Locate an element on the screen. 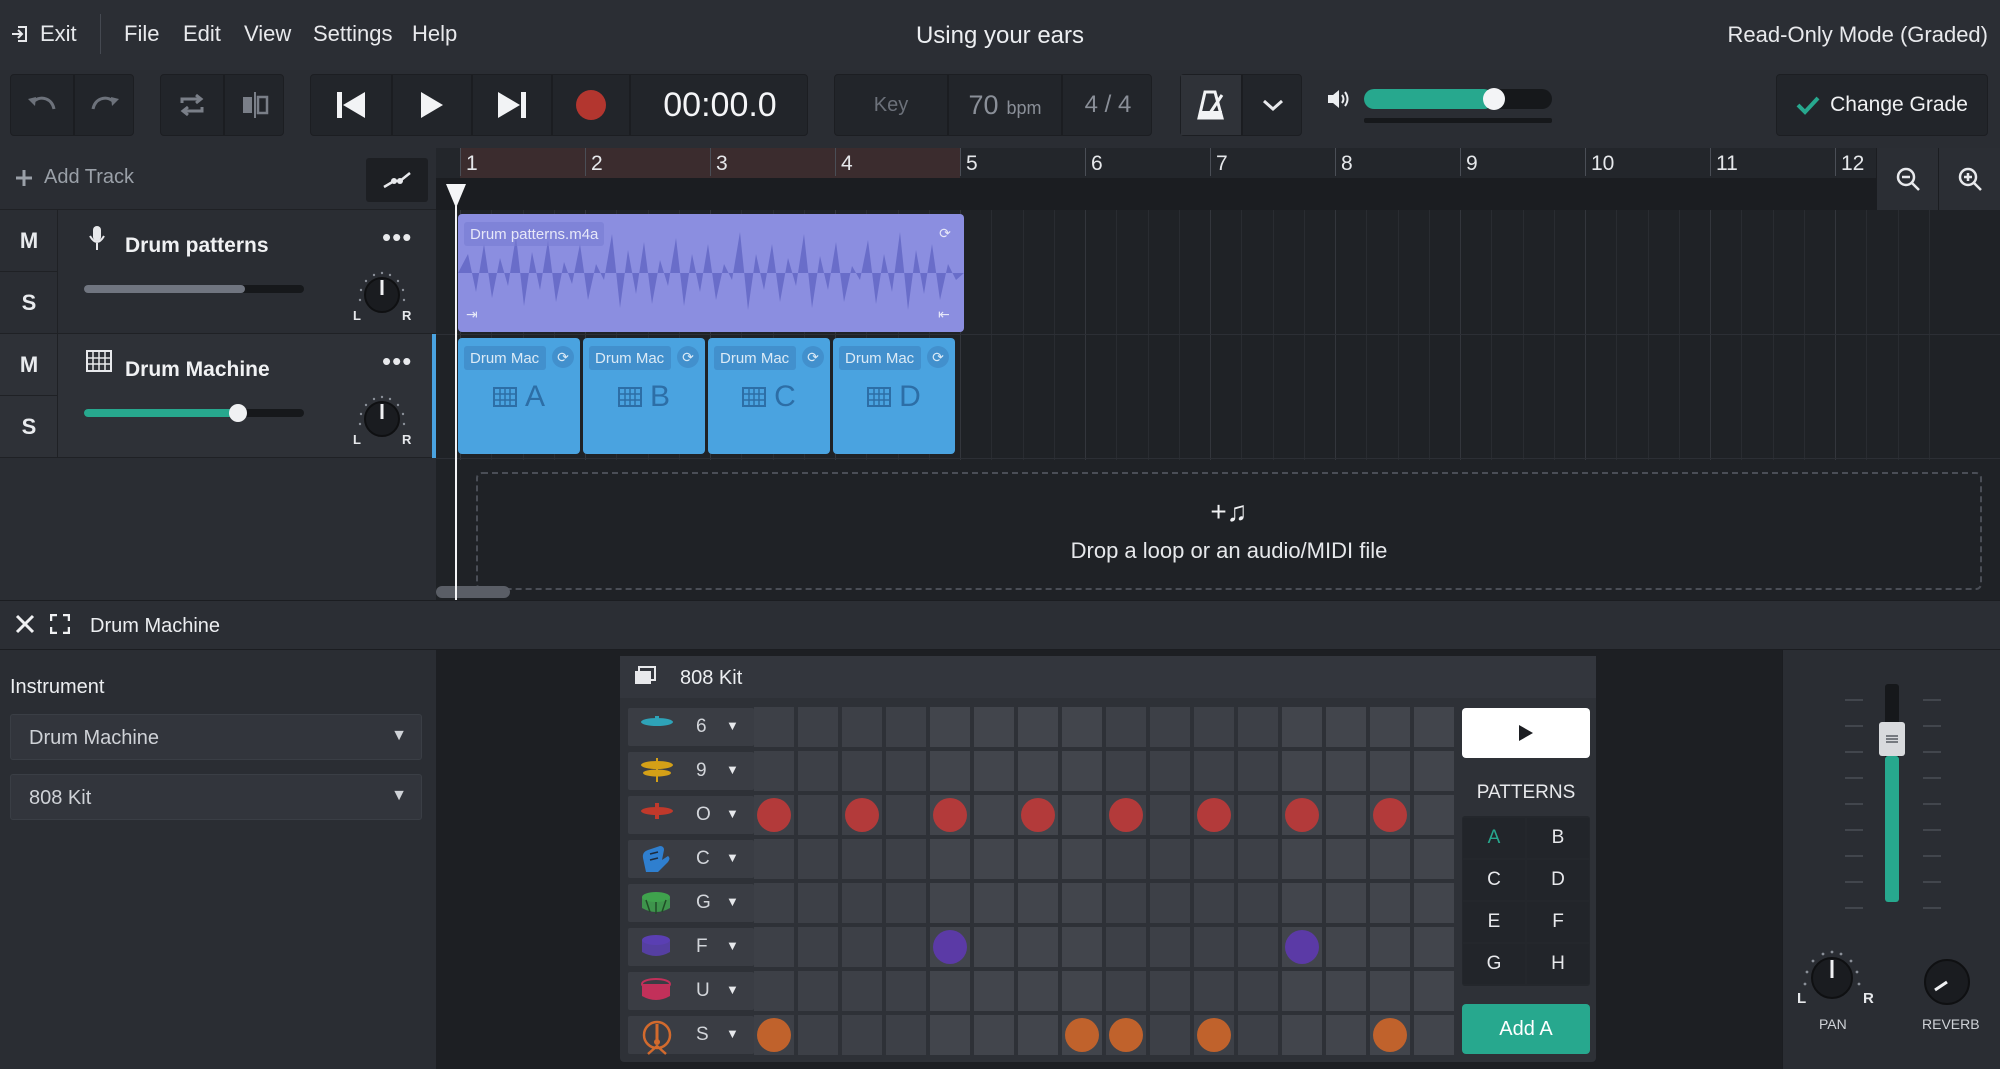 This screenshot has width=2000, height=1069. track-menu-button: ••• is located at coordinates (397, 237).